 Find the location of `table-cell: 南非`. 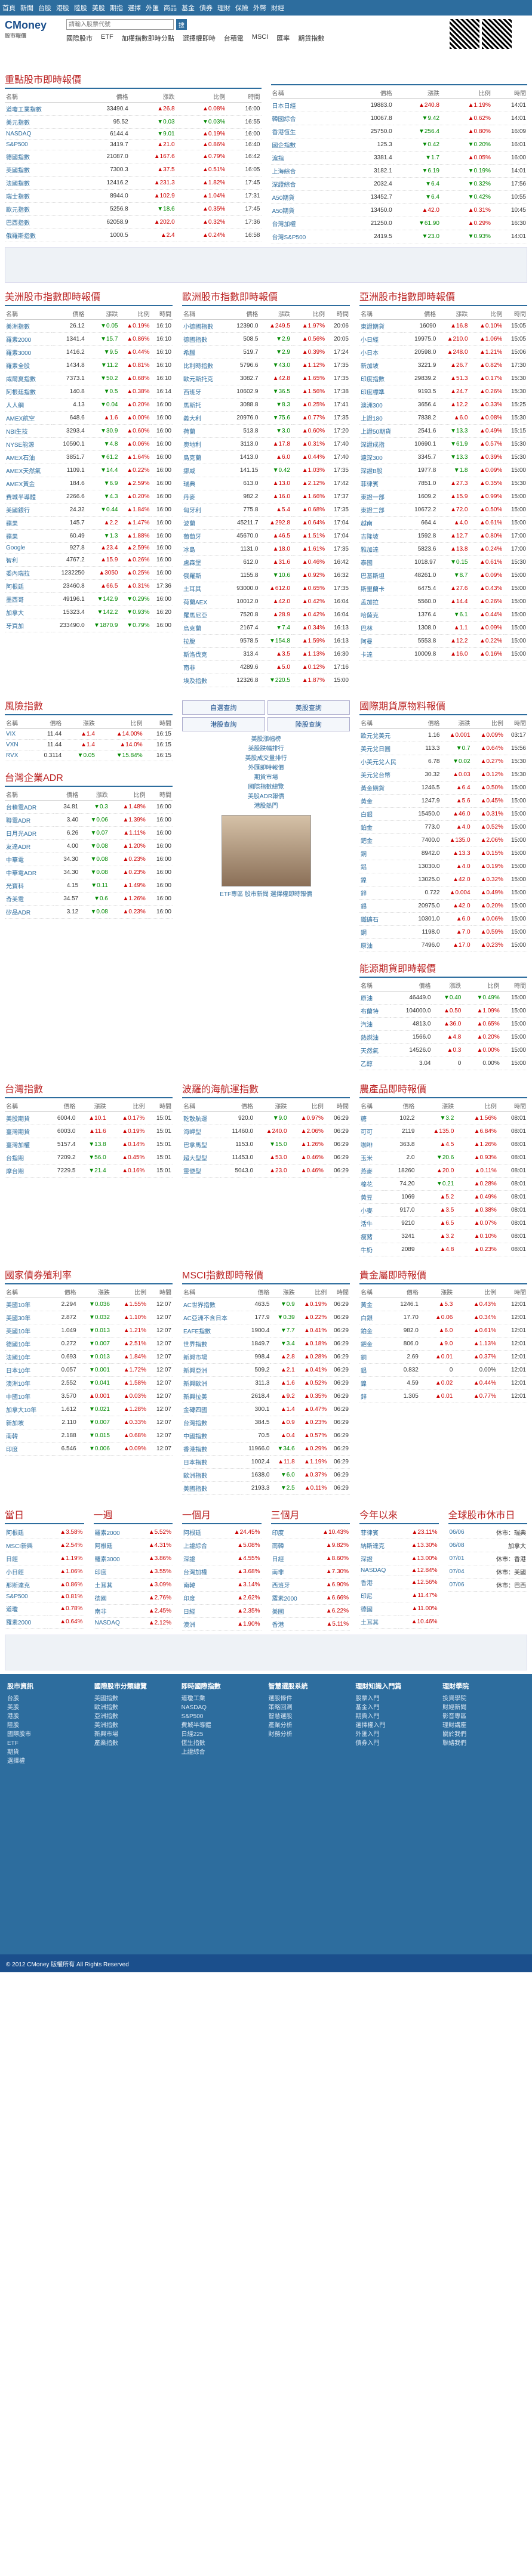

table-cell: 南非 is located at coordinates (204, 667).